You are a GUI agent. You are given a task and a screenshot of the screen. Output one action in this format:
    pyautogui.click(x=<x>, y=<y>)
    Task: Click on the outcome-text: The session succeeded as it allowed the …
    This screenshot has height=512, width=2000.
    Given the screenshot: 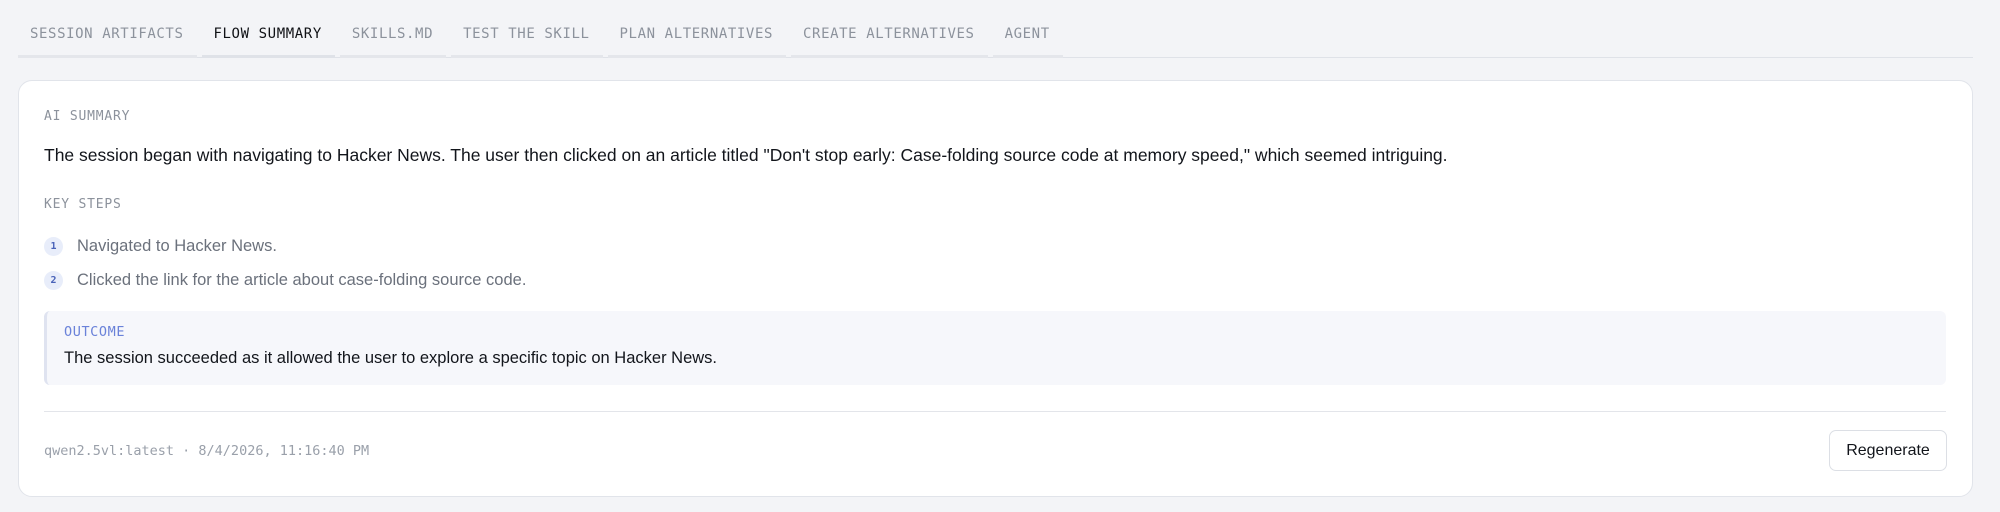 What is the action you would take?
    pyautogui.click(x=390, y=358)
    